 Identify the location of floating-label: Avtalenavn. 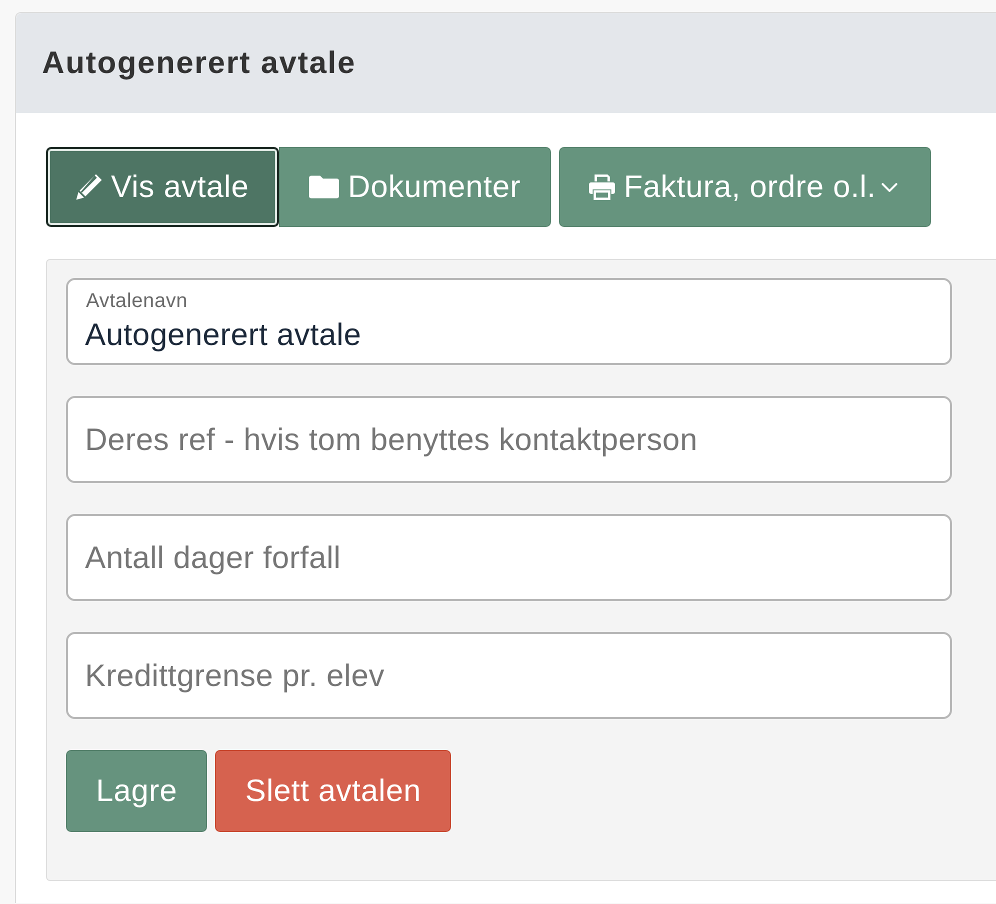
(137, 301).